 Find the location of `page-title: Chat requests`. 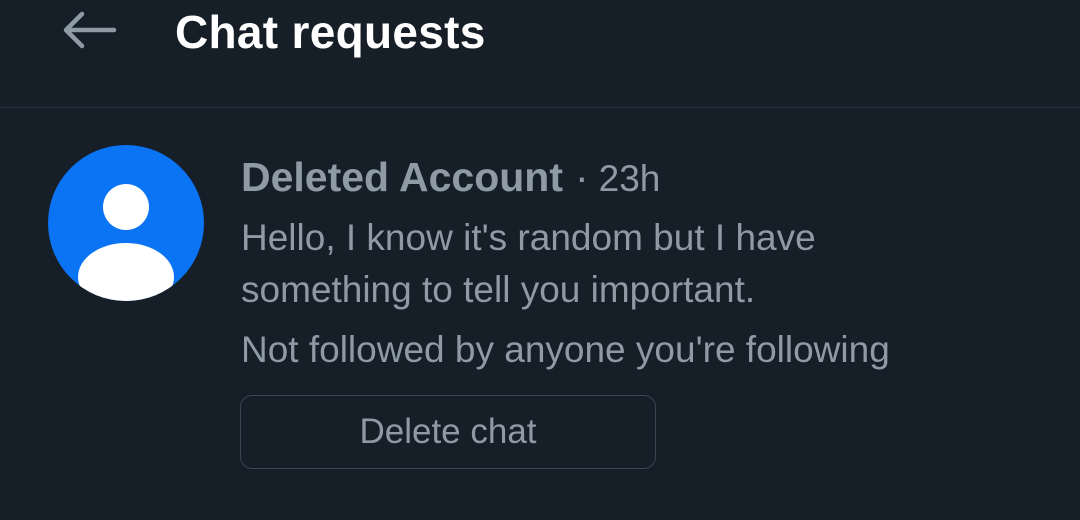

page-title: Chat requests is located at coordinates (330, 32).